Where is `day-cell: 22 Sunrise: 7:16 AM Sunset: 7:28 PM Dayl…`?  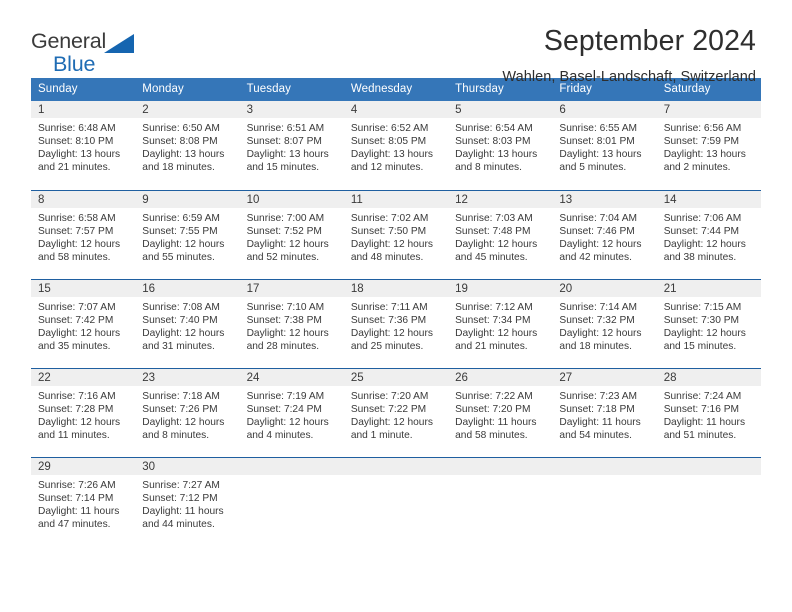 day-cell: 22 Sunrise: 7:16 AM Sunset: 7:28 PM Dayl… is located at coordinates (83, 412).